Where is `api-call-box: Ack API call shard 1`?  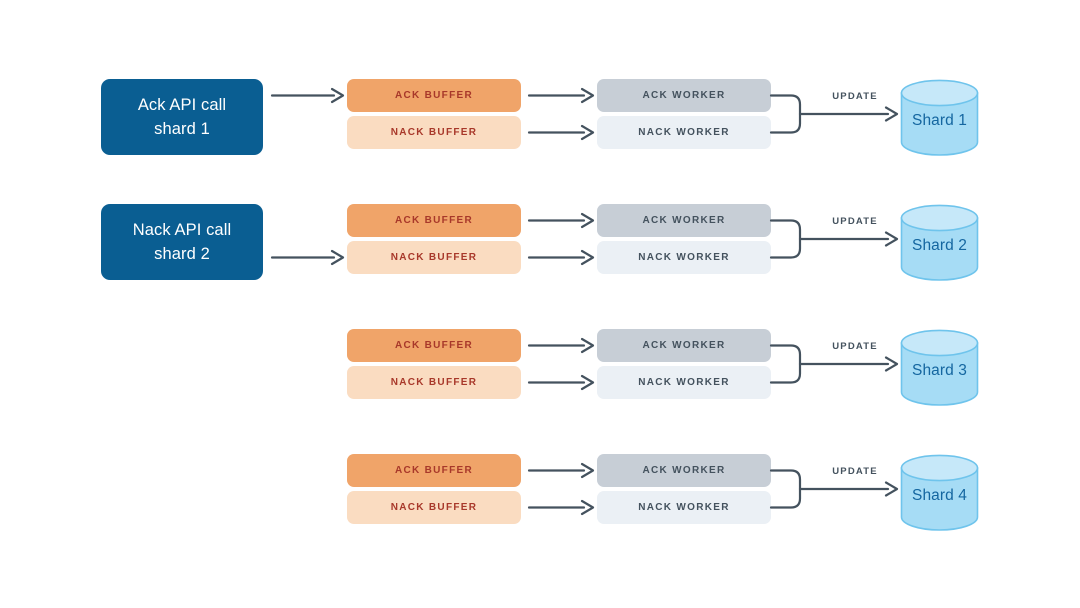
api-call-box: Ack API call shard 1 is located at coordinates (182, 117).